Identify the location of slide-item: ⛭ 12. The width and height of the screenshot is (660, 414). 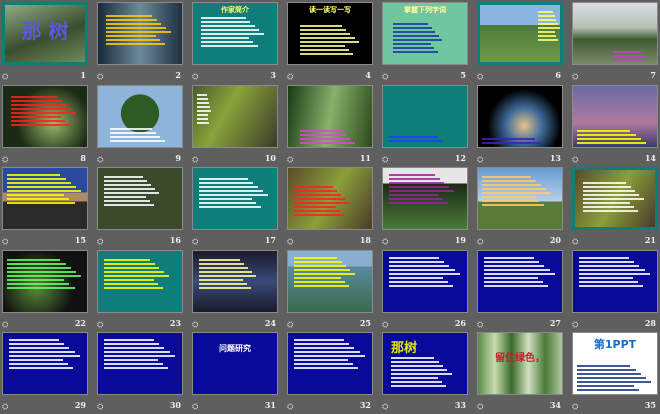
(425, 125).